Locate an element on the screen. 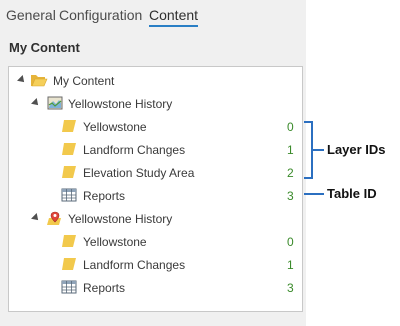 This screenshot has height=326, width=400. tree-item-label: Elevation Study Area is located at coordinates (139, 173).